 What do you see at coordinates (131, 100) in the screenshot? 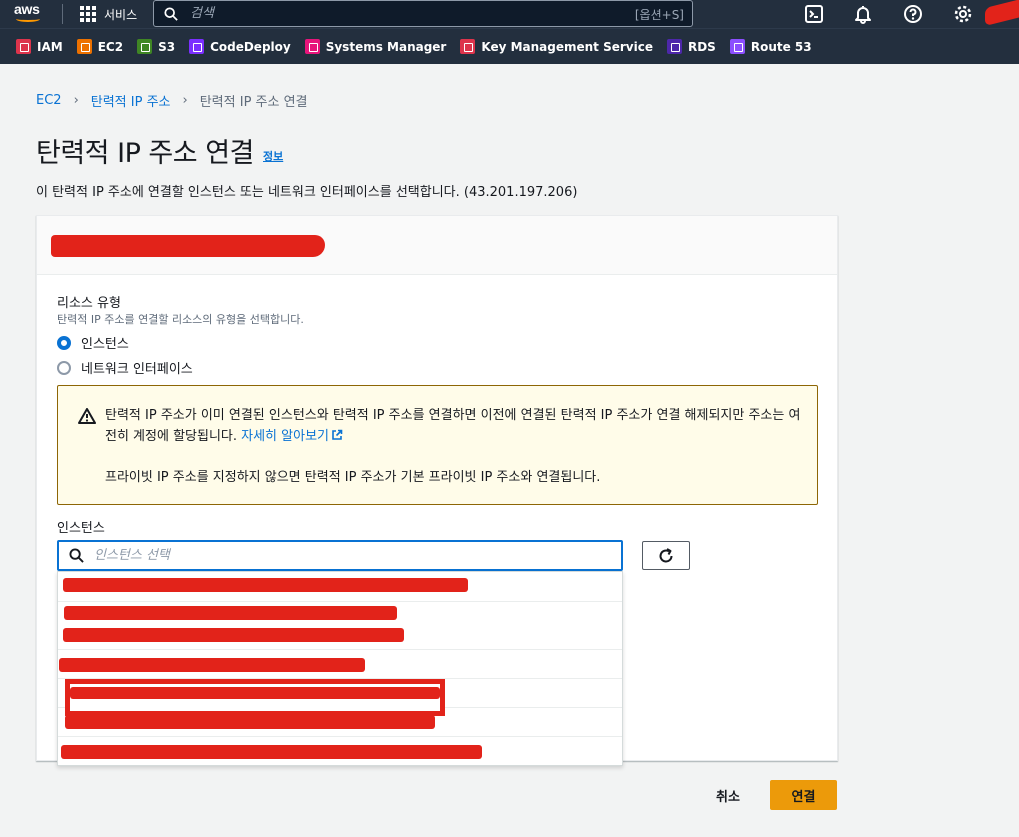
I see `breadcrumb-elastic-ip: 탄력적 IP 주소` at bounding box center [131, 100].